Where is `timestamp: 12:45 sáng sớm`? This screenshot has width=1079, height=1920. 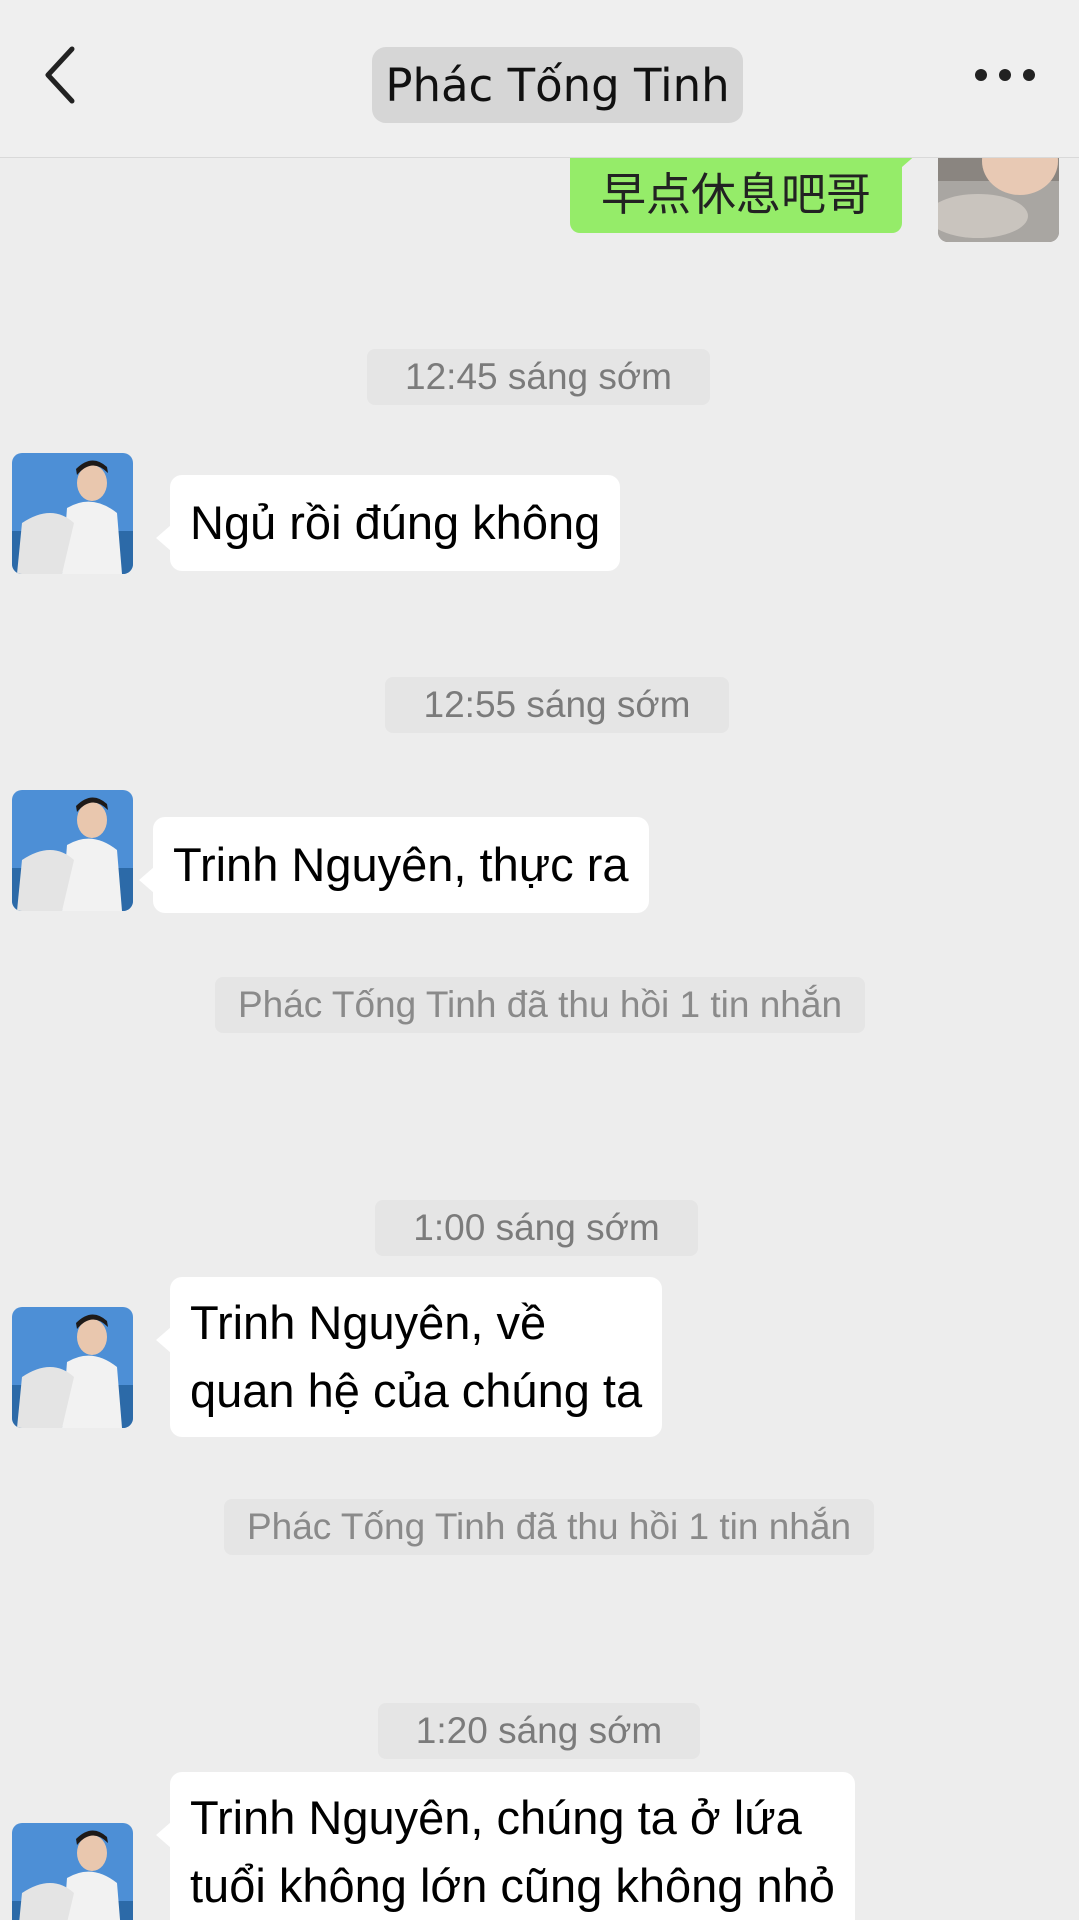
timestamp: 12:45 sáng sớm is located at coordinates (538, 377).